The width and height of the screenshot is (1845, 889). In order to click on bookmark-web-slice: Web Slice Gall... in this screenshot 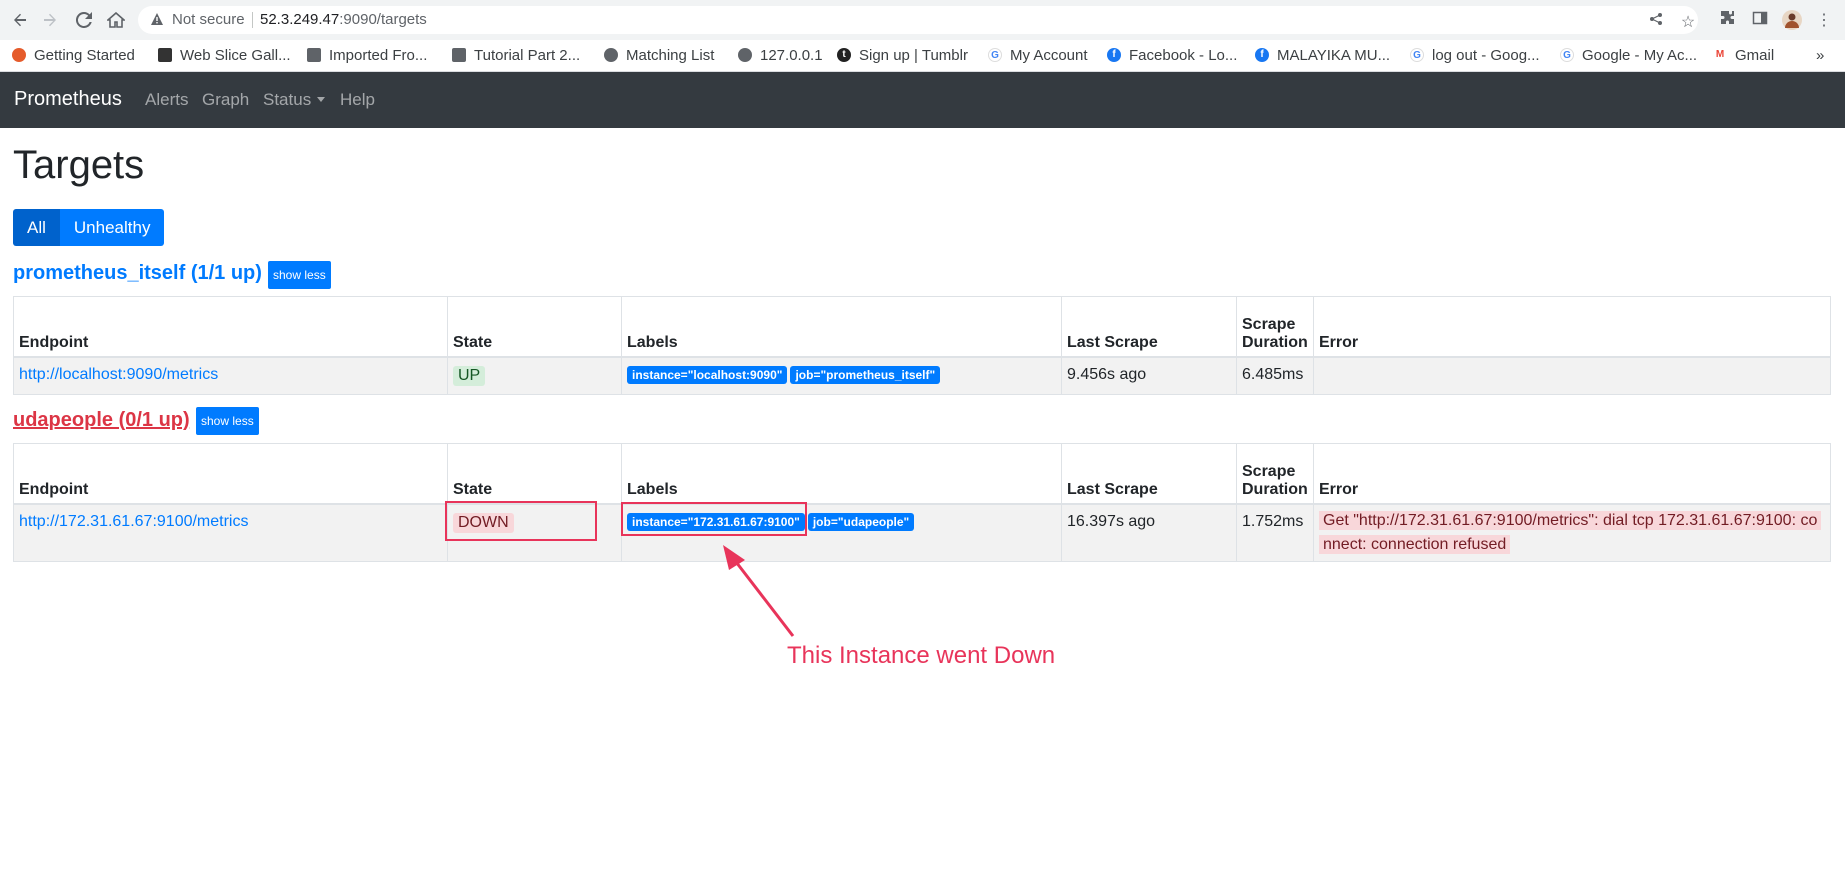, I will do `click(224, 55)`.